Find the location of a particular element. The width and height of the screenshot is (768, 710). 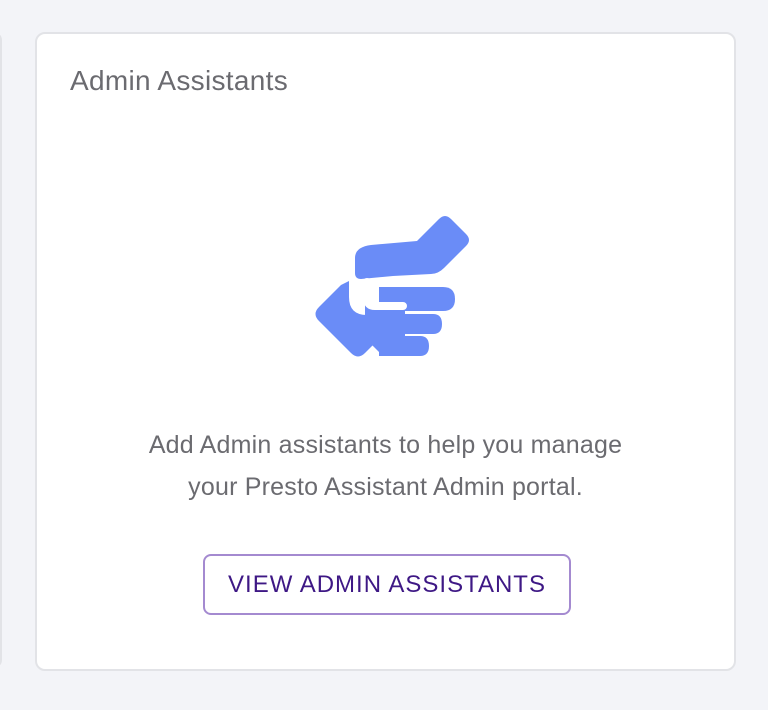

card-title: Admin Assistants is located at coordinates (179, 80).